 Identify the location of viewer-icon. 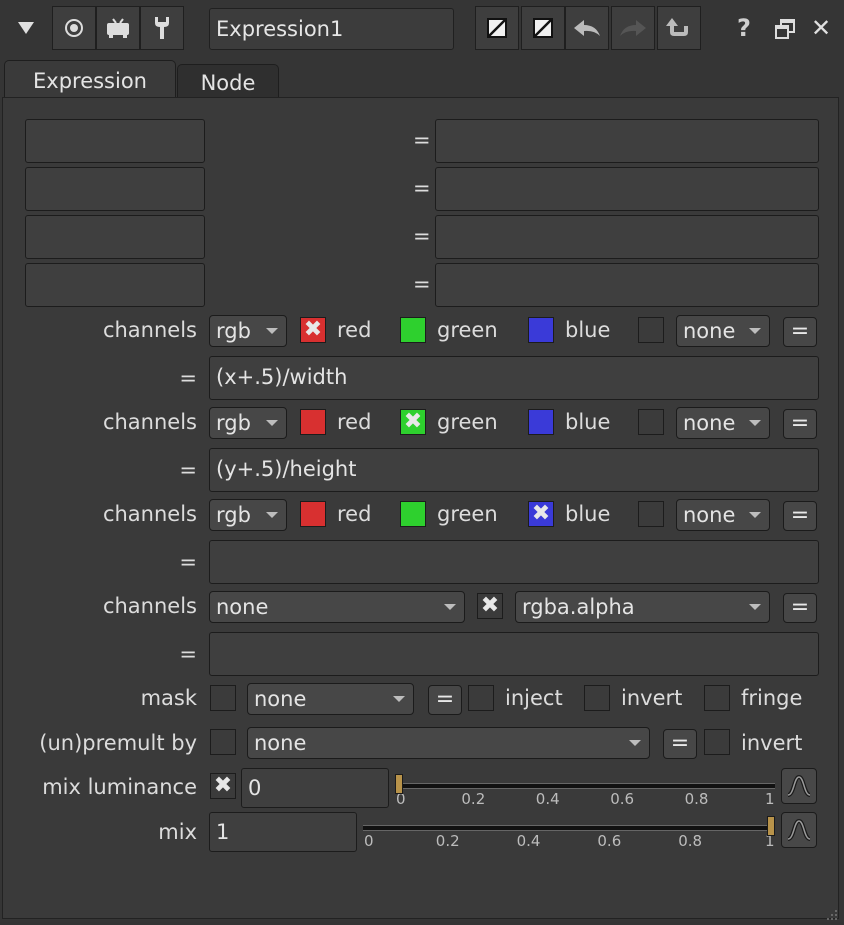
(74, 28).